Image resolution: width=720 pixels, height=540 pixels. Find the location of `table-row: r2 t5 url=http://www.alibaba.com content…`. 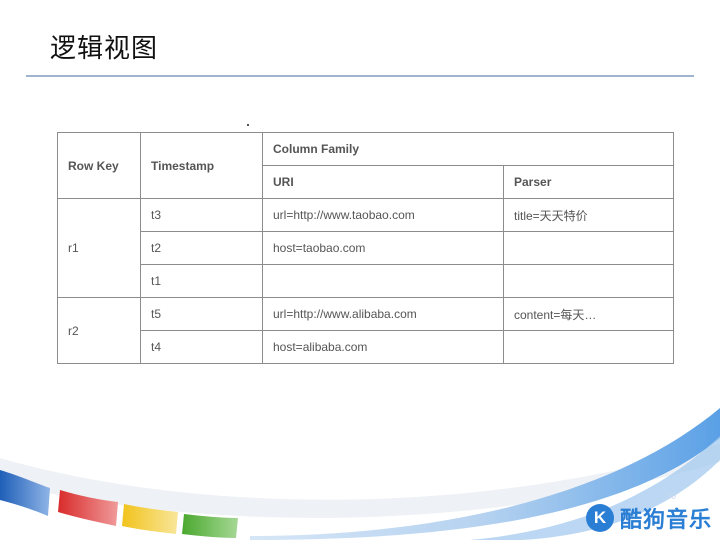

table-row: r2 t5 url=http://www.alibaba.com content… is located at coordinates (366, 330).